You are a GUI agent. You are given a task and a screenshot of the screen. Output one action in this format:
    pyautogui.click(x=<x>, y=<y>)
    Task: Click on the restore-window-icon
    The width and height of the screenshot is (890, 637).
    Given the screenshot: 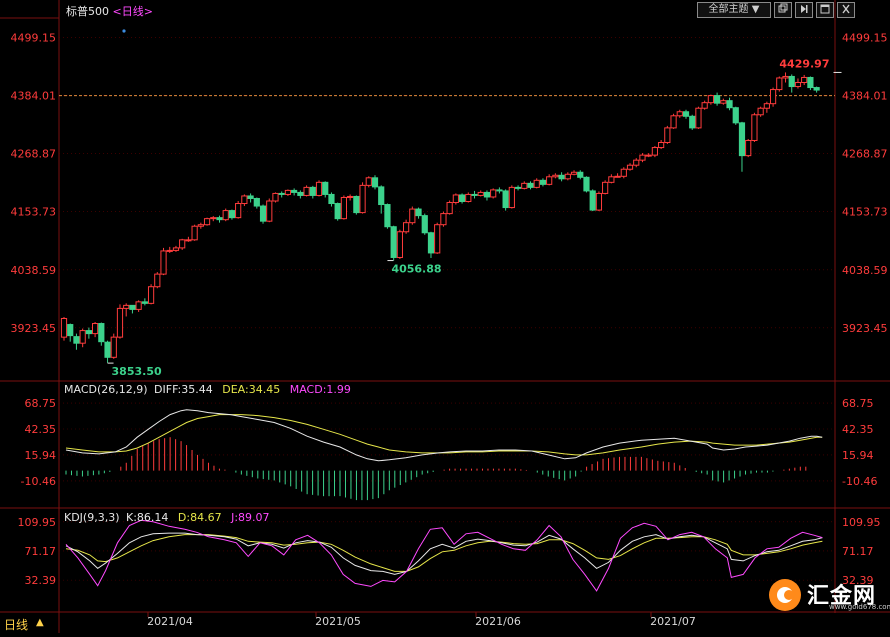 What is the action you would take?
    pyautogui.click(x=783, y=8)
    